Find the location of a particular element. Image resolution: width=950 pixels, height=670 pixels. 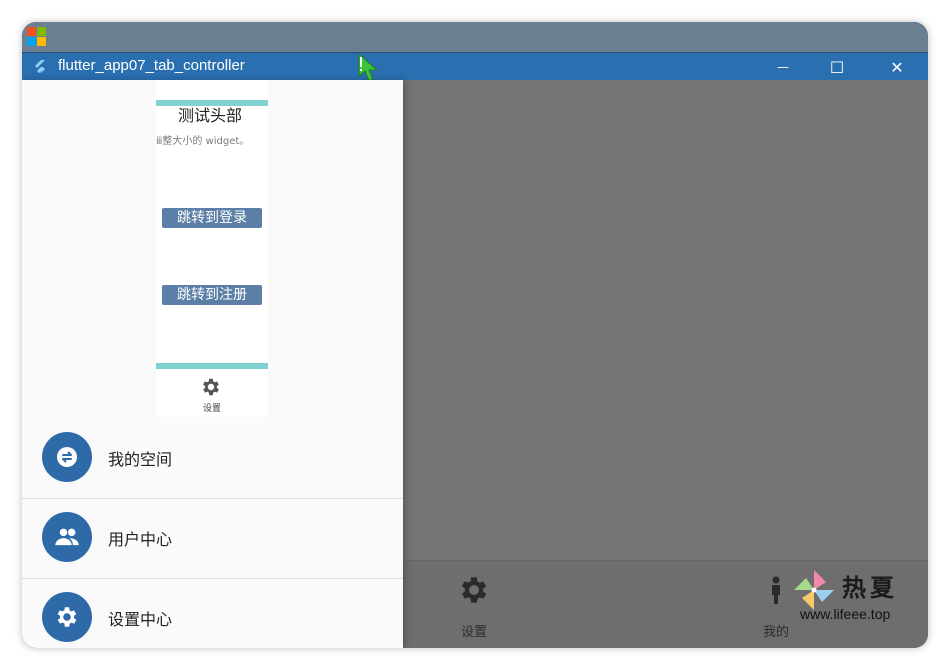

goto-login-button: 跳转到登录 is located at coordinates (212, 218).